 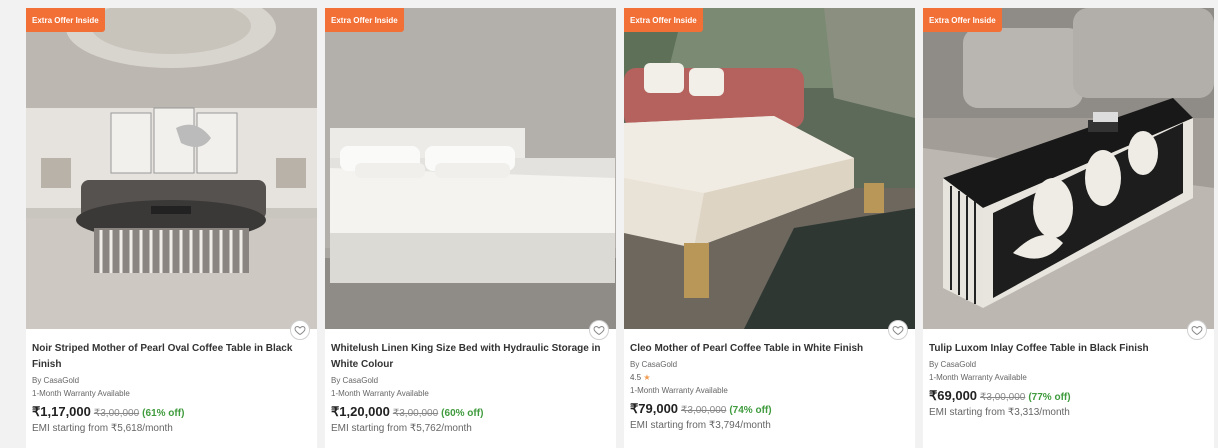 What do you see at coordinates (769, 378) in the screenshot?
I see `product-rating: 4.5 ★` at bounding box center [769, 378].